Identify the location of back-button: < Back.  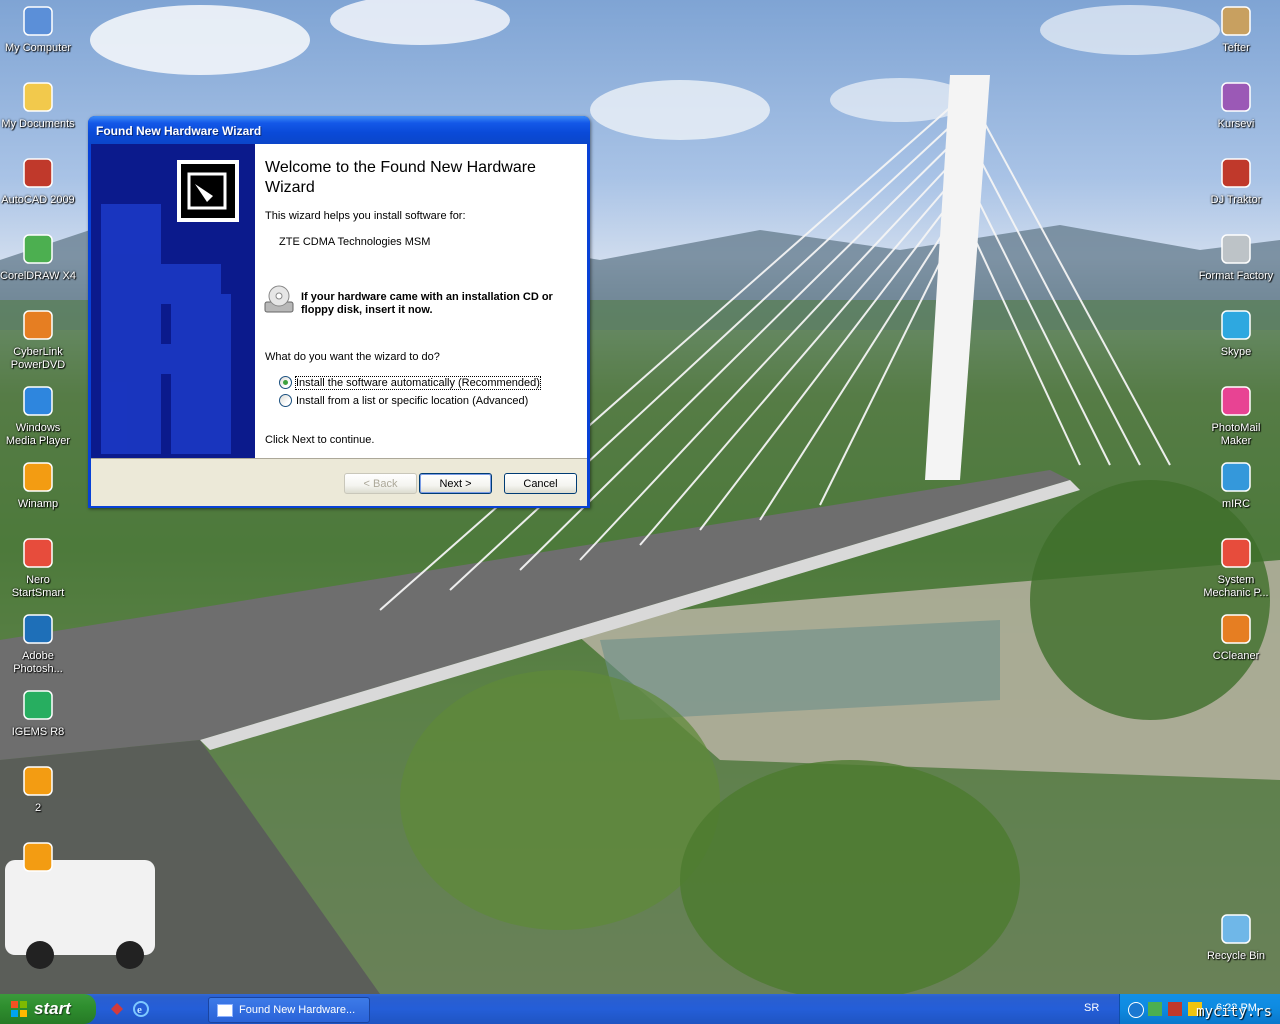
(380, 483).